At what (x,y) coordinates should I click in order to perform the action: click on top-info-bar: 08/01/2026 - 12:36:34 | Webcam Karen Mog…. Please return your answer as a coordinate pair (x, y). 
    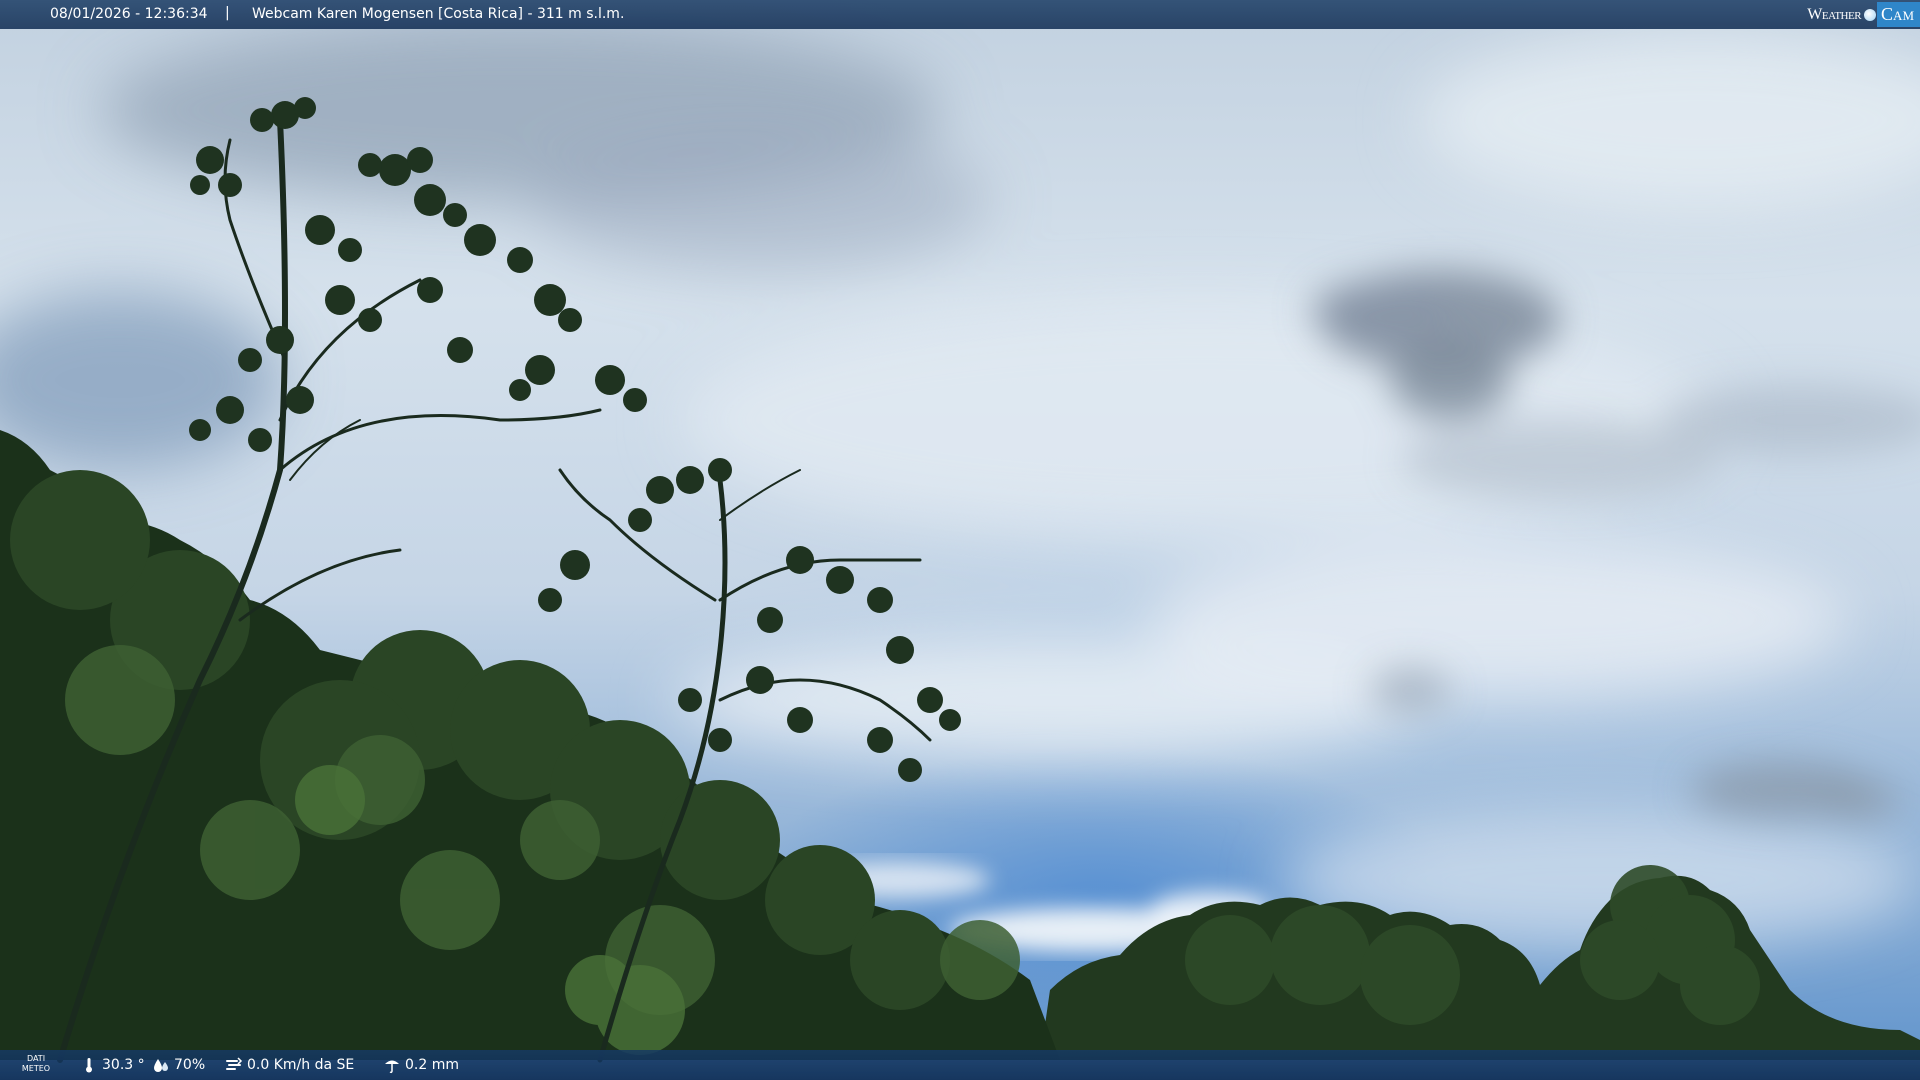
    Looking at the image, I should click on (960, 14).